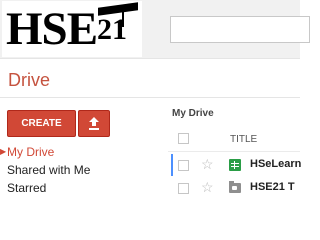 This screenshot has width=320, height=240. What do you see at coordinates (275, 164) in the screenshot?
I see `file-title: HSeLearn` at bounding box center [275, 164].